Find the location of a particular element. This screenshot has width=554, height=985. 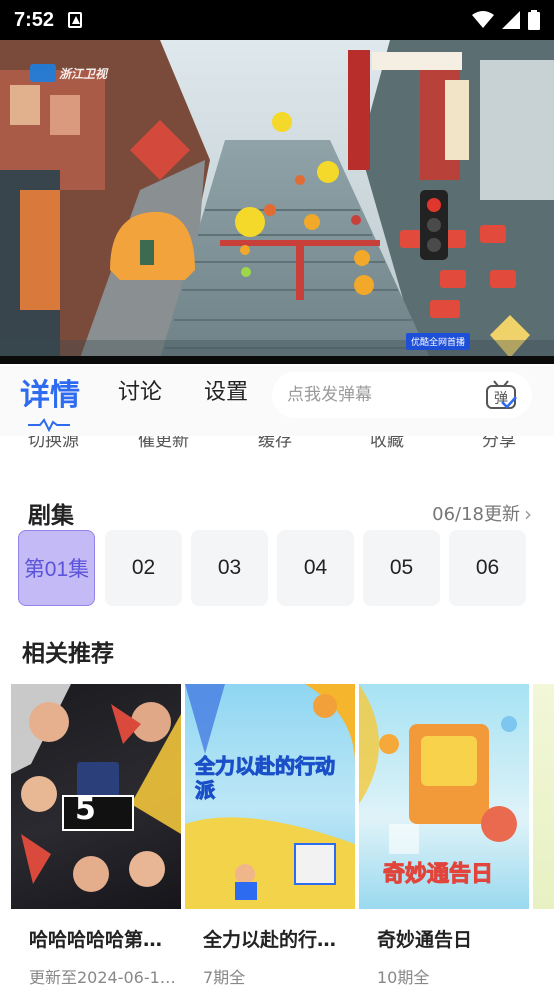

channel-watermark: 浙江卫视 is located at coordinates (68, 73).